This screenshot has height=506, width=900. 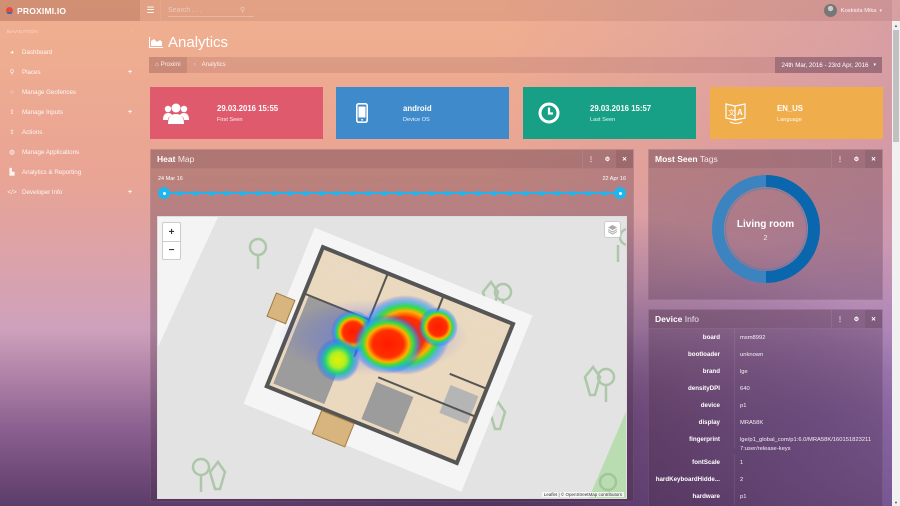 What do you see at coordinates (828, 65) in the screenshot?
I see `date-range-picker: 24th Mar, 2016 - 23rd Apr, 2016 ▾` at bounding box center [828, 65].